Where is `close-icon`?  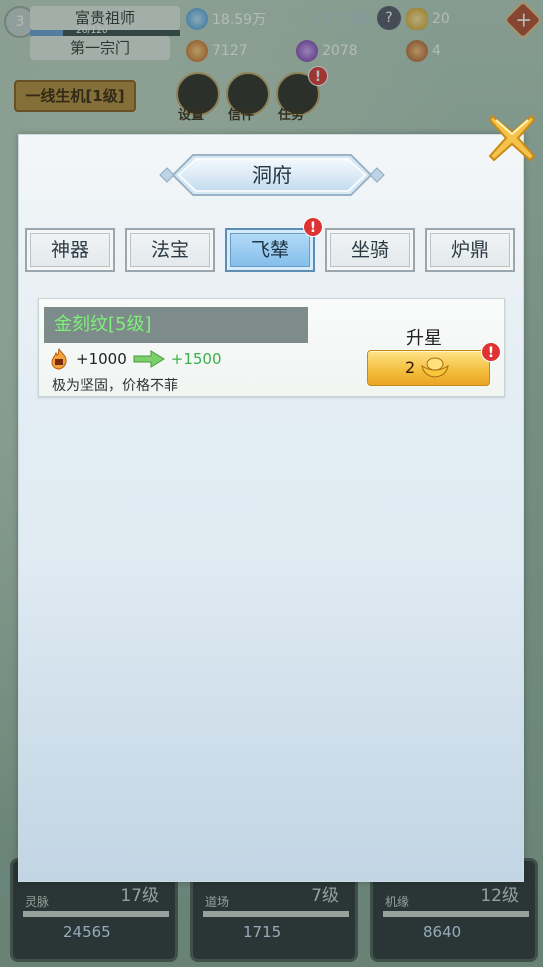 close-icon is located at coordinates (512, 138).